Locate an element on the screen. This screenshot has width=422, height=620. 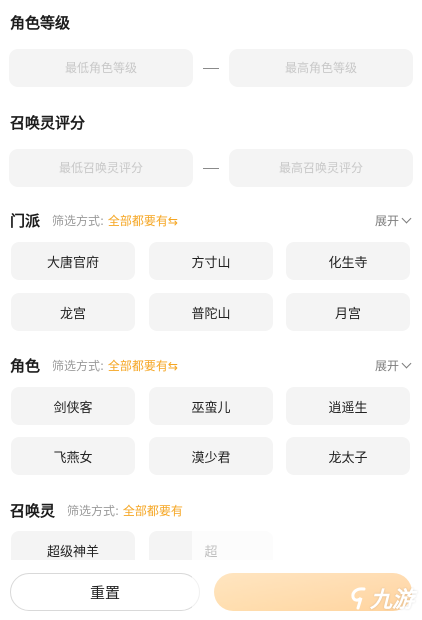
reset-button: 重置 is located at coordinates (105, 592).